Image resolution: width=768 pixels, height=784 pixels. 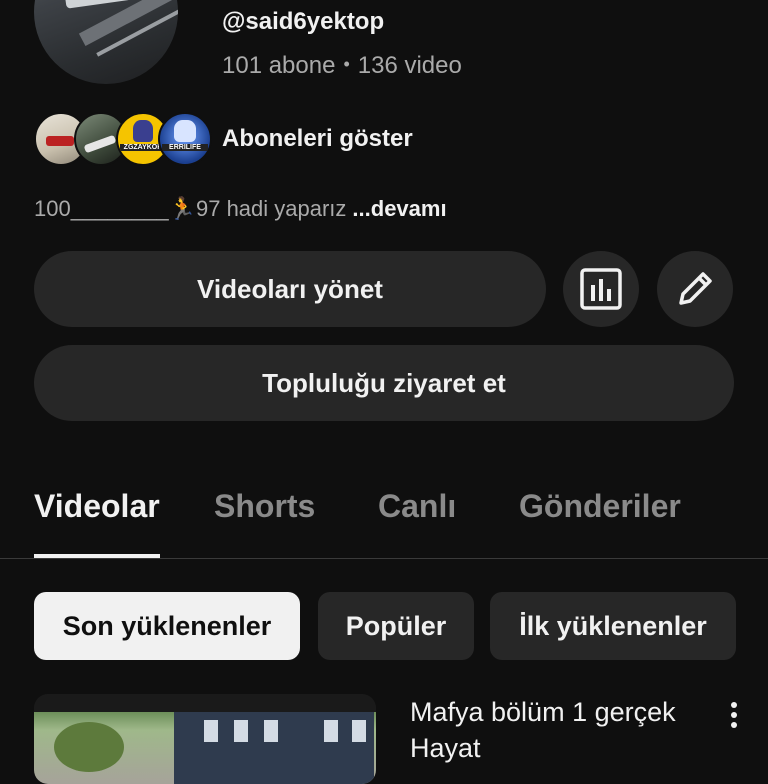 I want to click on subscriber-count: 101 abone, so click(x=279, y=65).